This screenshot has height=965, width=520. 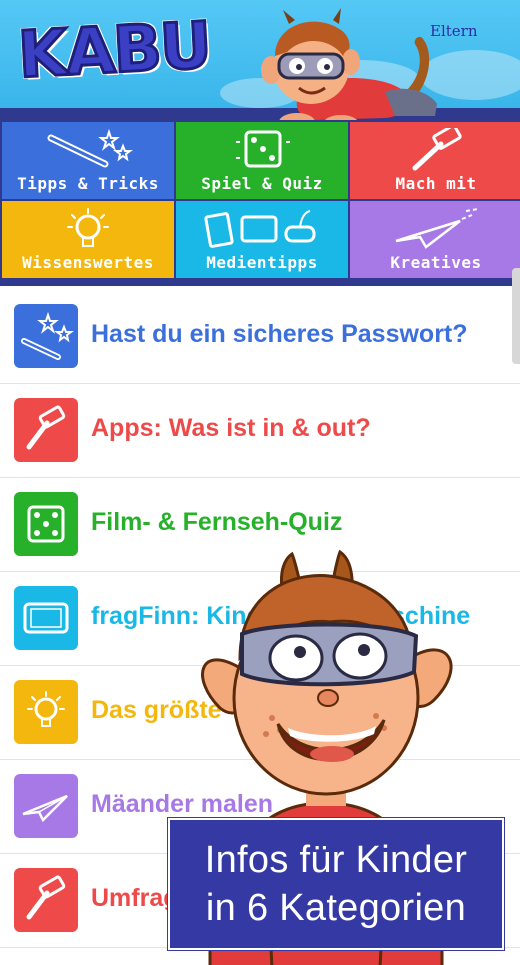 I want to click on promo-line-2: in 6 Kategorien, so click(x=336, y=908).